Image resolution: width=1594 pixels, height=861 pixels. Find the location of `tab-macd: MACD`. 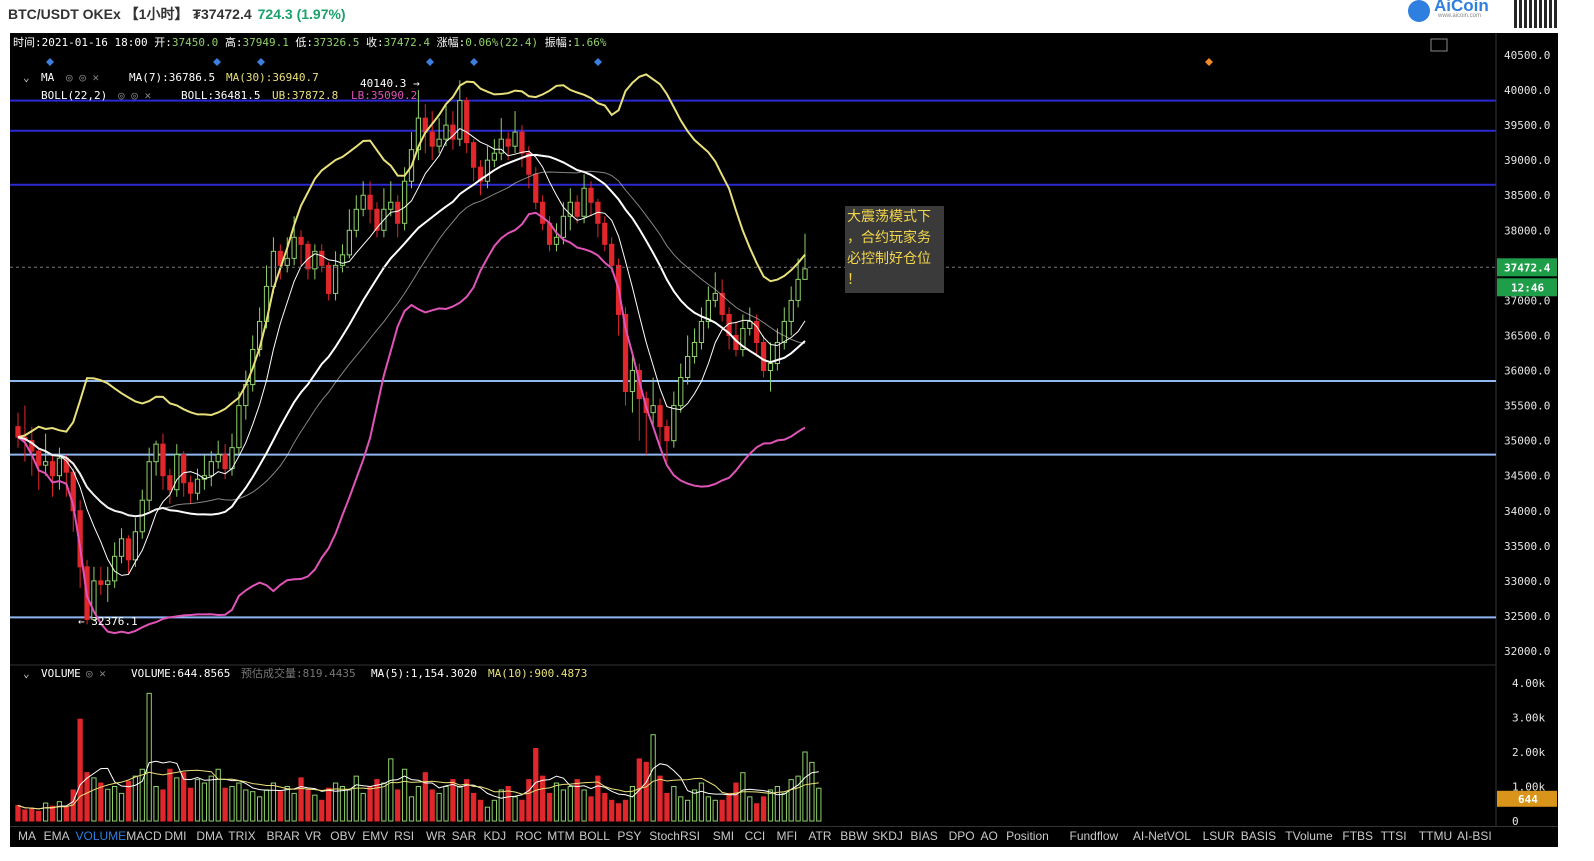

tab-macd: MACD is located at coordinates (143, 836).